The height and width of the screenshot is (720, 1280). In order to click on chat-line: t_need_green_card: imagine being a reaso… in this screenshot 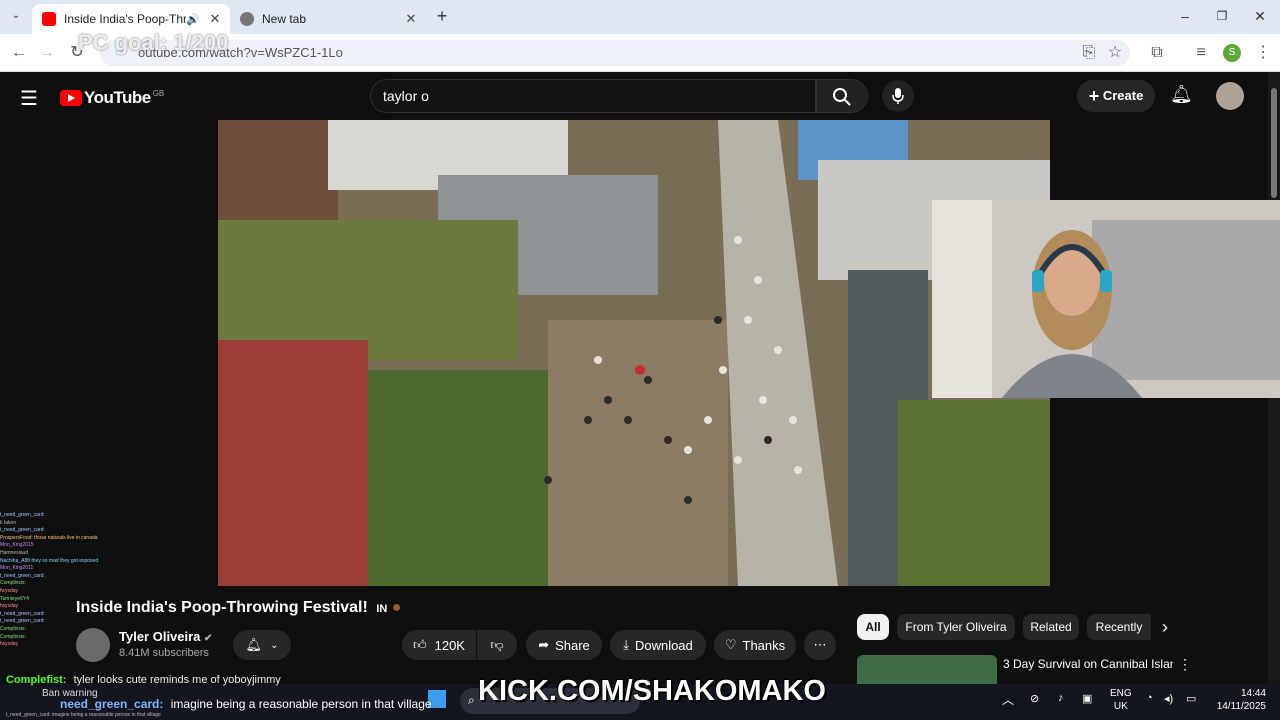, I will do `click(83, 715)`.